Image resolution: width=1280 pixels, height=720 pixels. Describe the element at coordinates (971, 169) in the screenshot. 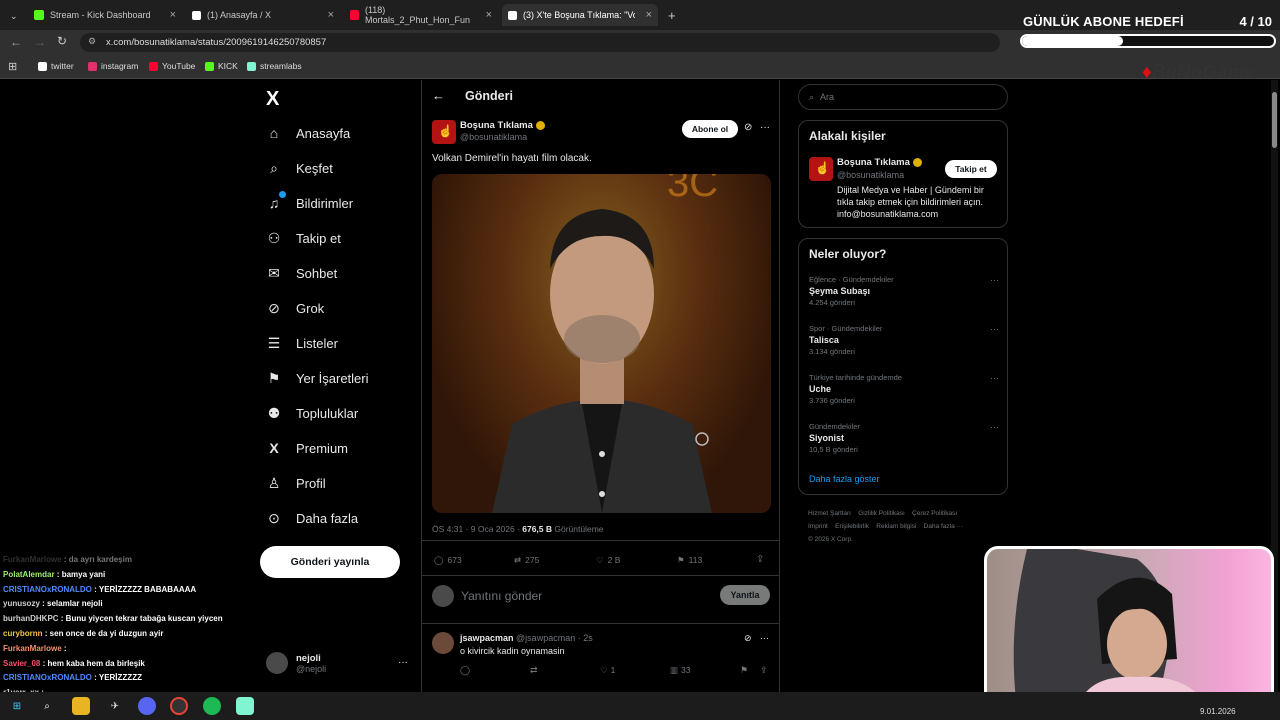

I see `follow-button: Takip et` at that location.